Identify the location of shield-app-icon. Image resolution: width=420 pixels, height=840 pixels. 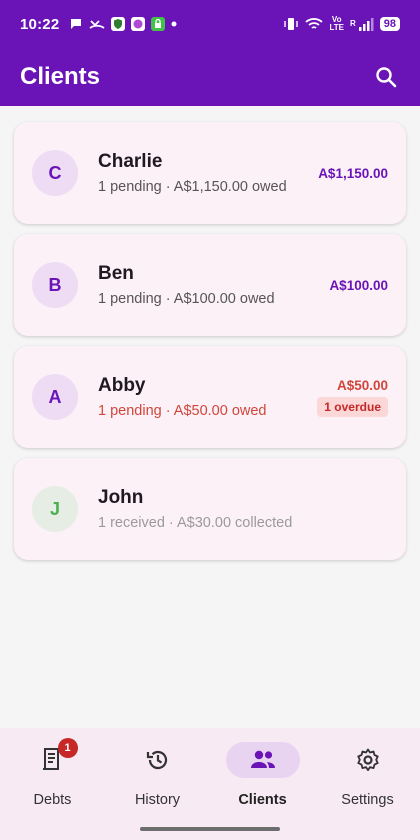
(118, 24).